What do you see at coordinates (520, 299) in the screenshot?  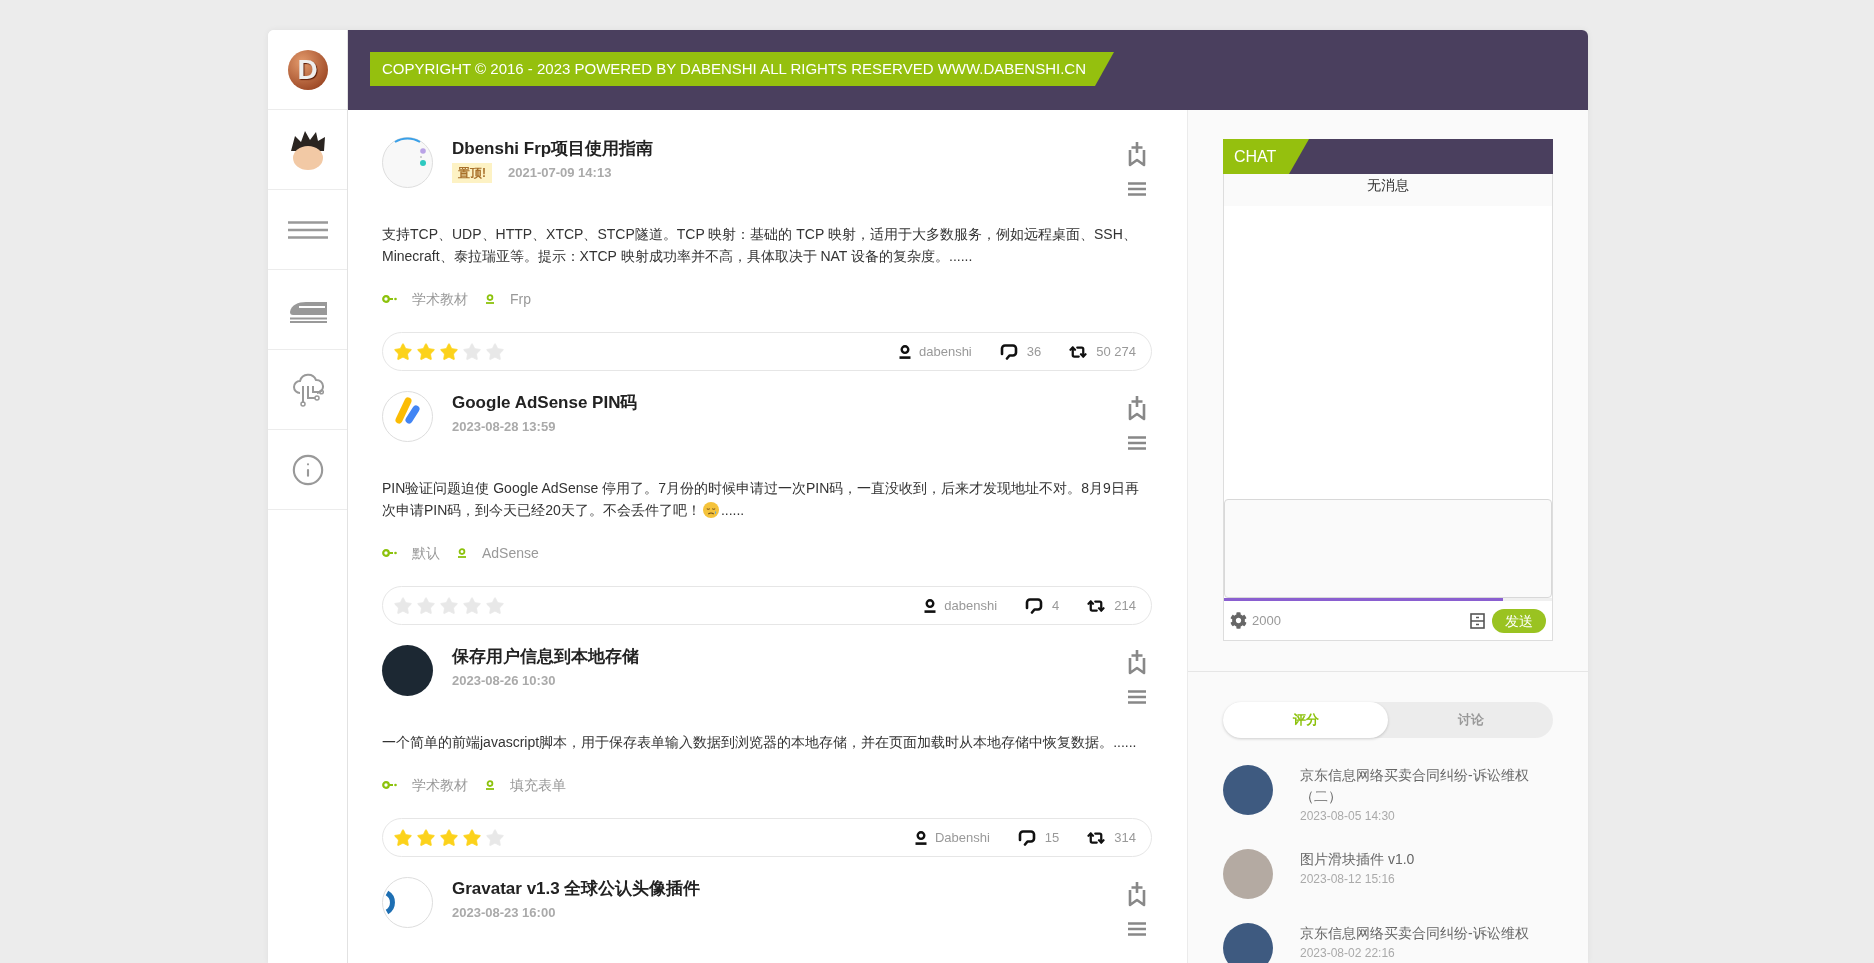 I see `tag-link: Frp` at bounding box center [520, 299].